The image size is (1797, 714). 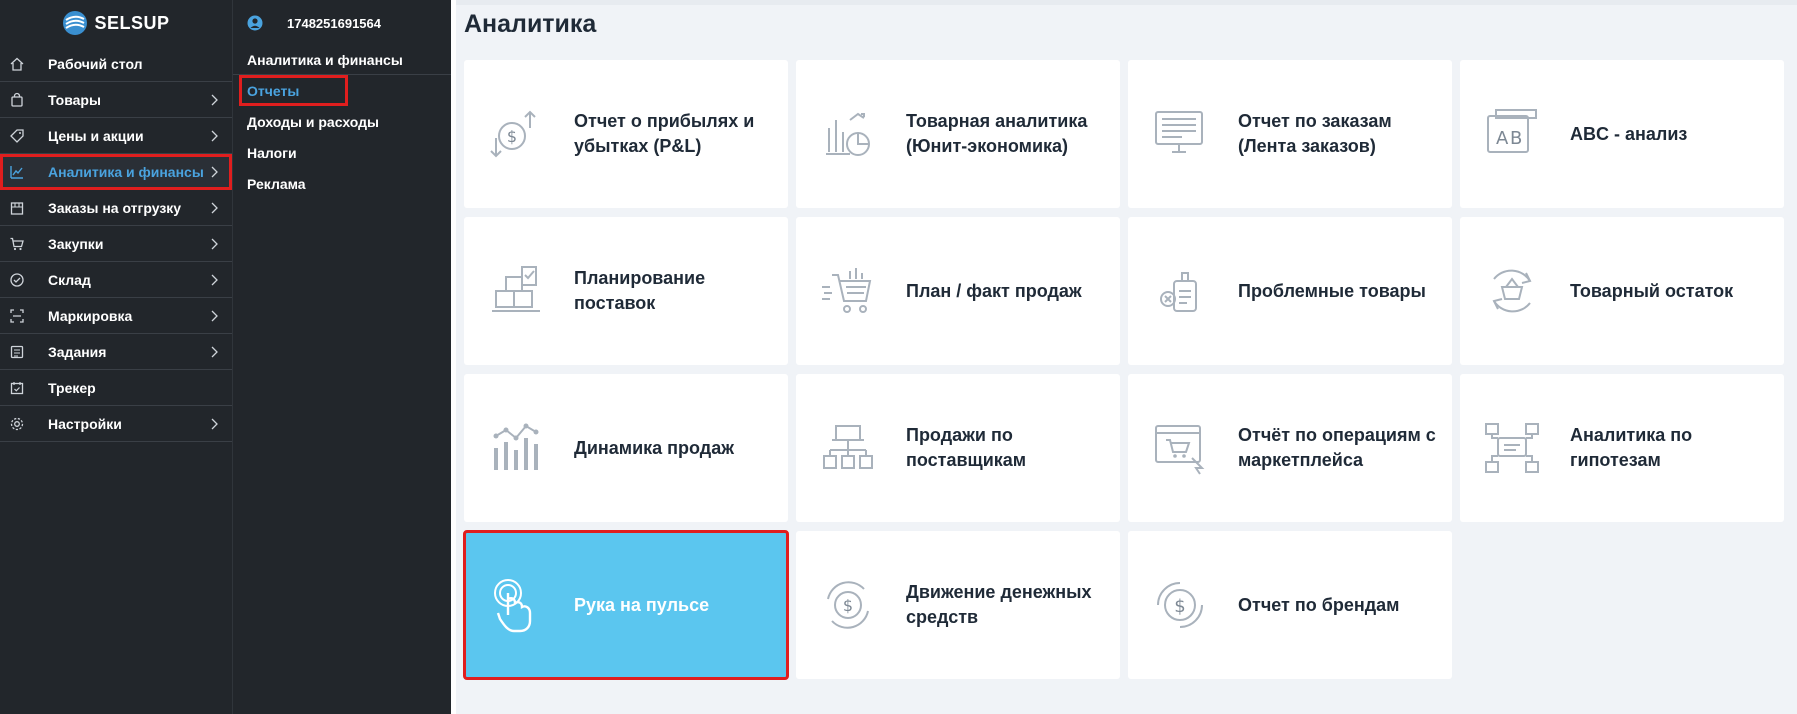 I want to click on brand-report-icon: $, so click(x=1180, y=605).